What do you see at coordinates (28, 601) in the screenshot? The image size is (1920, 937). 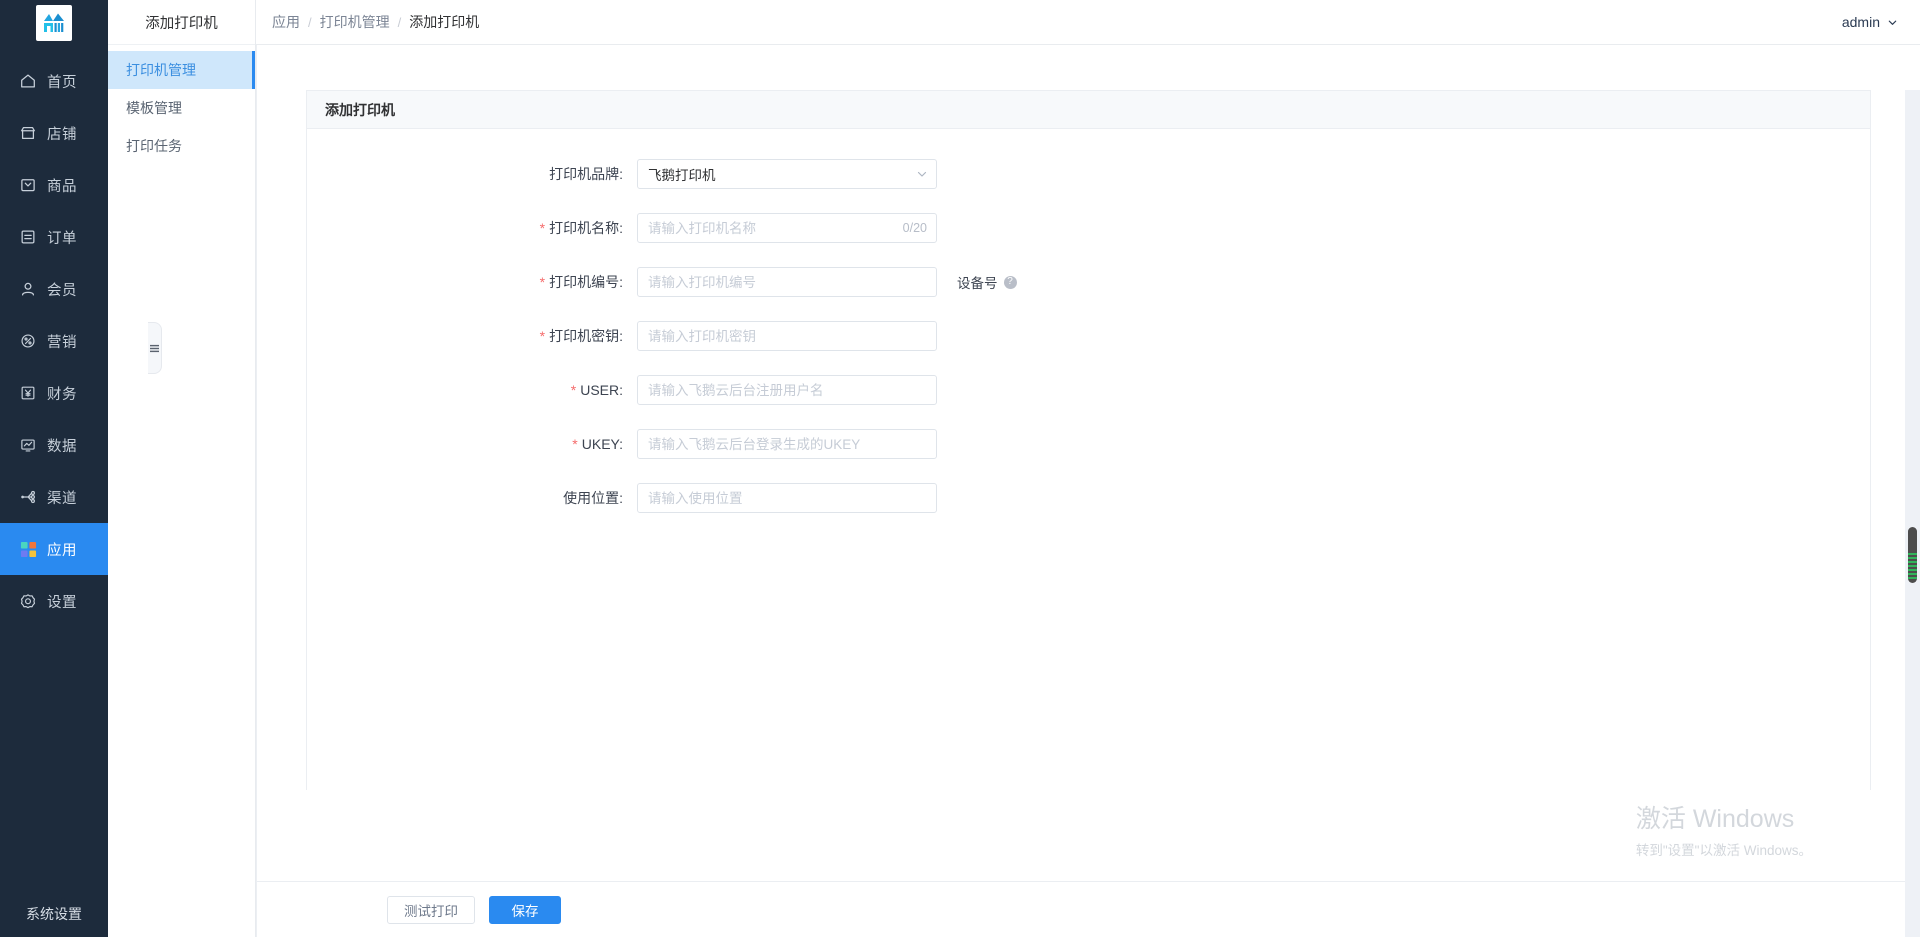 I see `settings-icon` at bounding box center [28, 601].